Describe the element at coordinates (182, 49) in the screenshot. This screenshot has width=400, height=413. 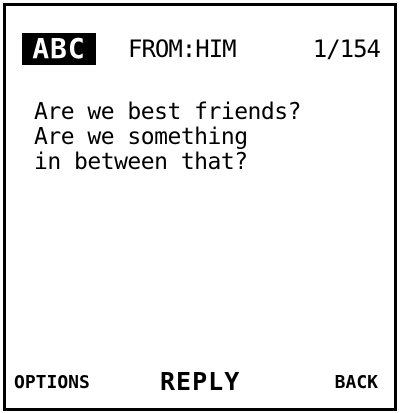
I see `sender-label: FROM:HIM` at that location.